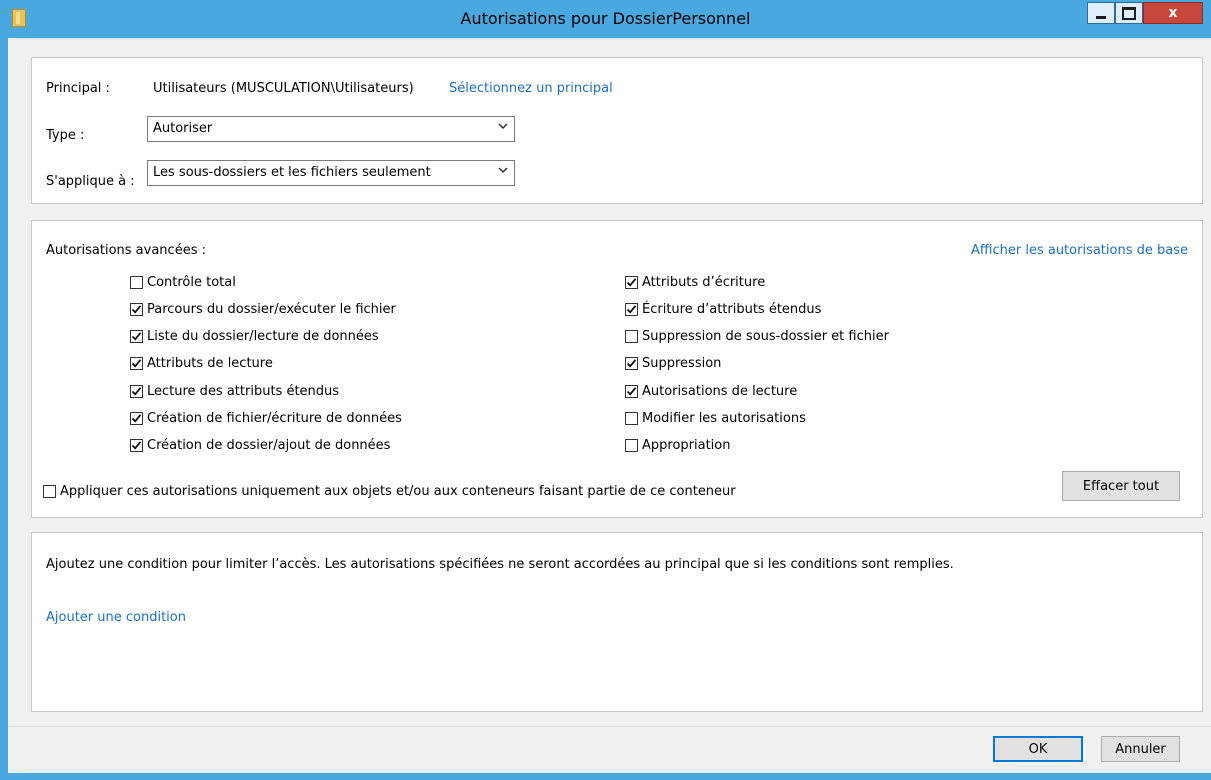  I want to click on permission-label: Appropriation, so click(686, 446).